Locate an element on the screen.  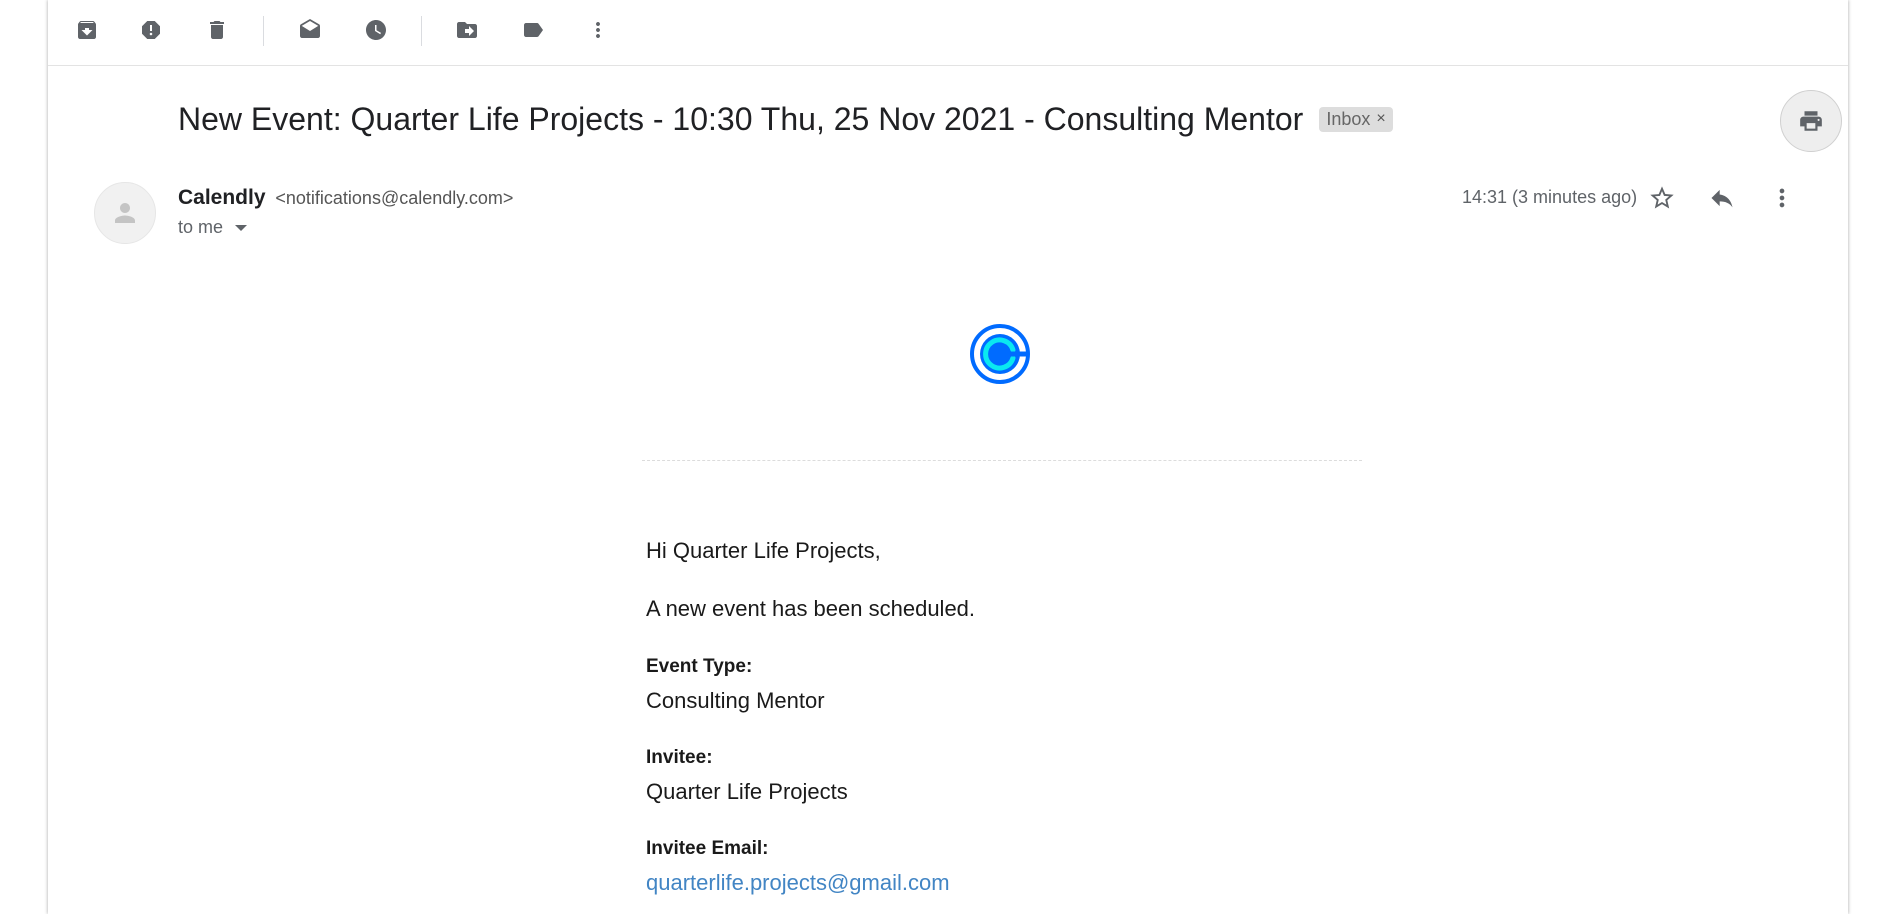
reply-icon is located at coordinates (1722, 198).